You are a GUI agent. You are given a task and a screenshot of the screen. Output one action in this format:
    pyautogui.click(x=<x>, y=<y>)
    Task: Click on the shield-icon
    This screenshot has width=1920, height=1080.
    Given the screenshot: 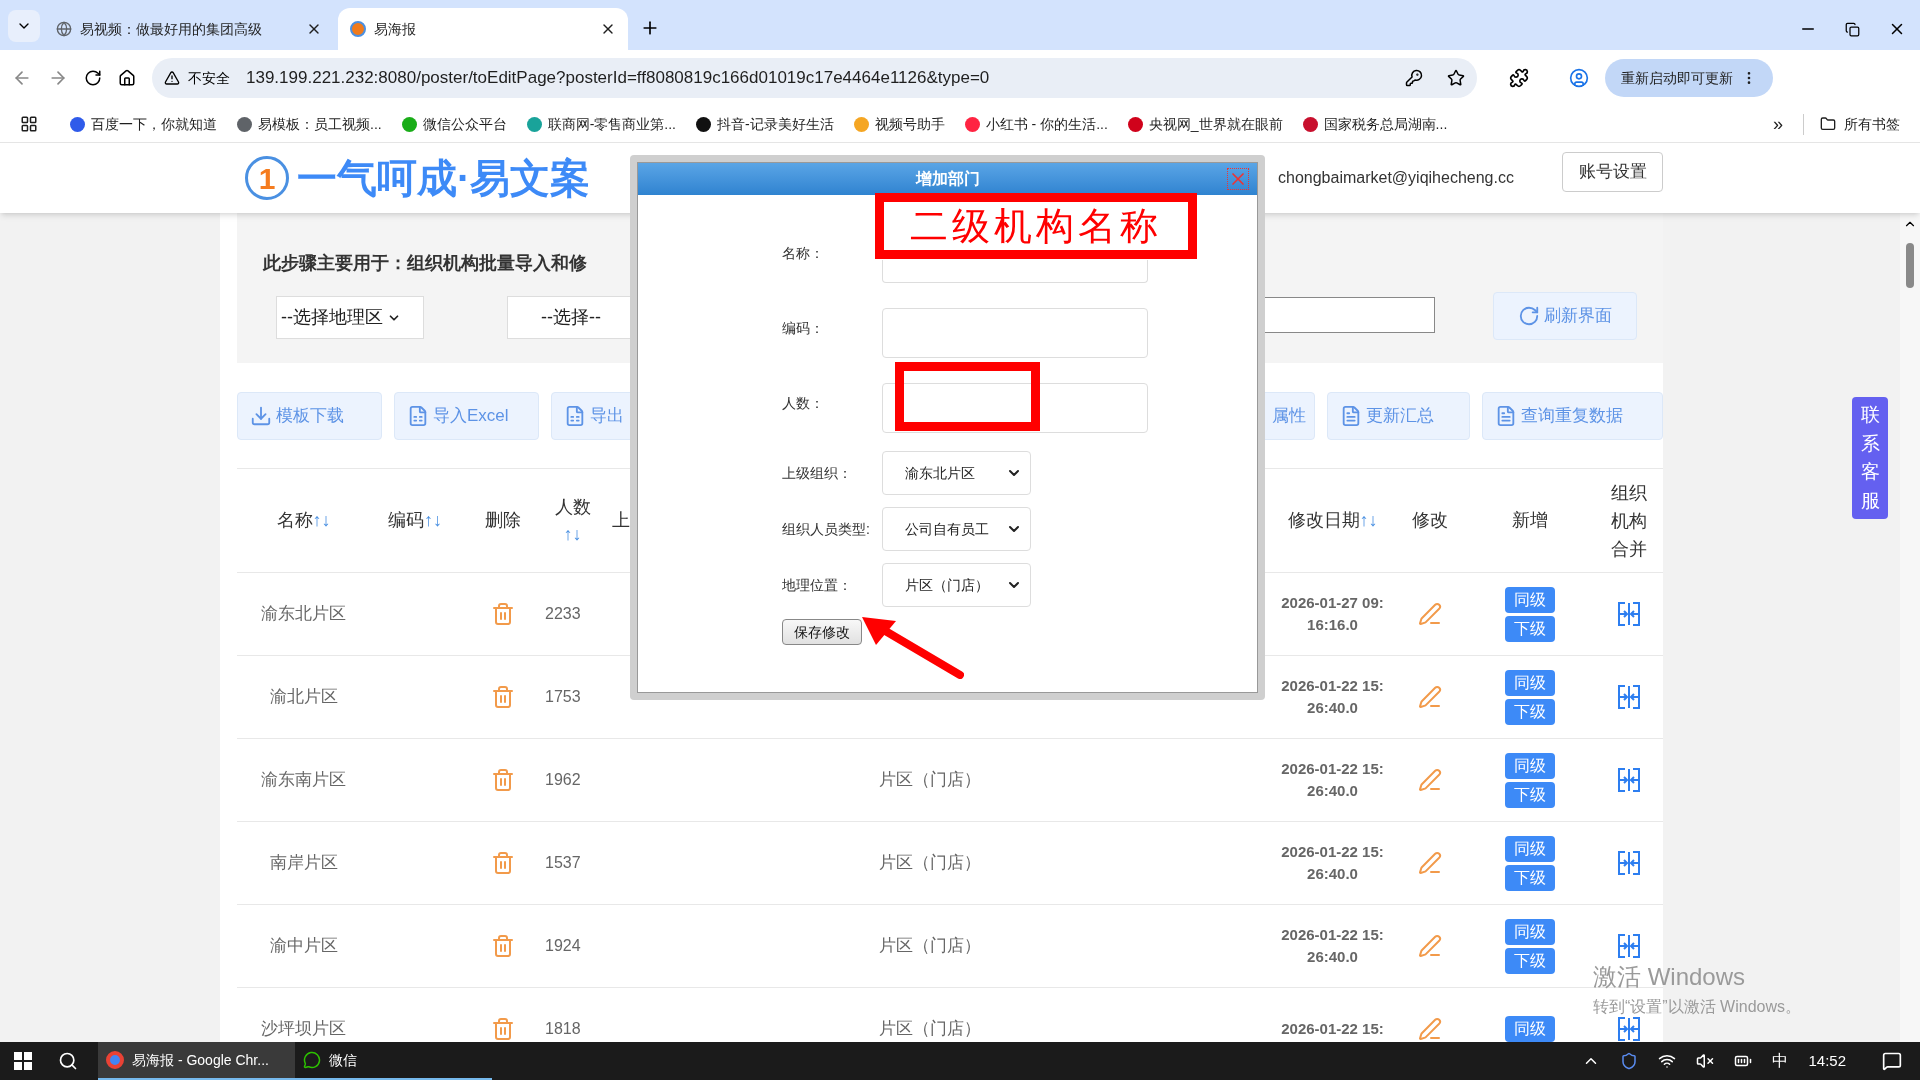 What is the action you would take?
    pyautogui.click(x=1629, y=1061)
    